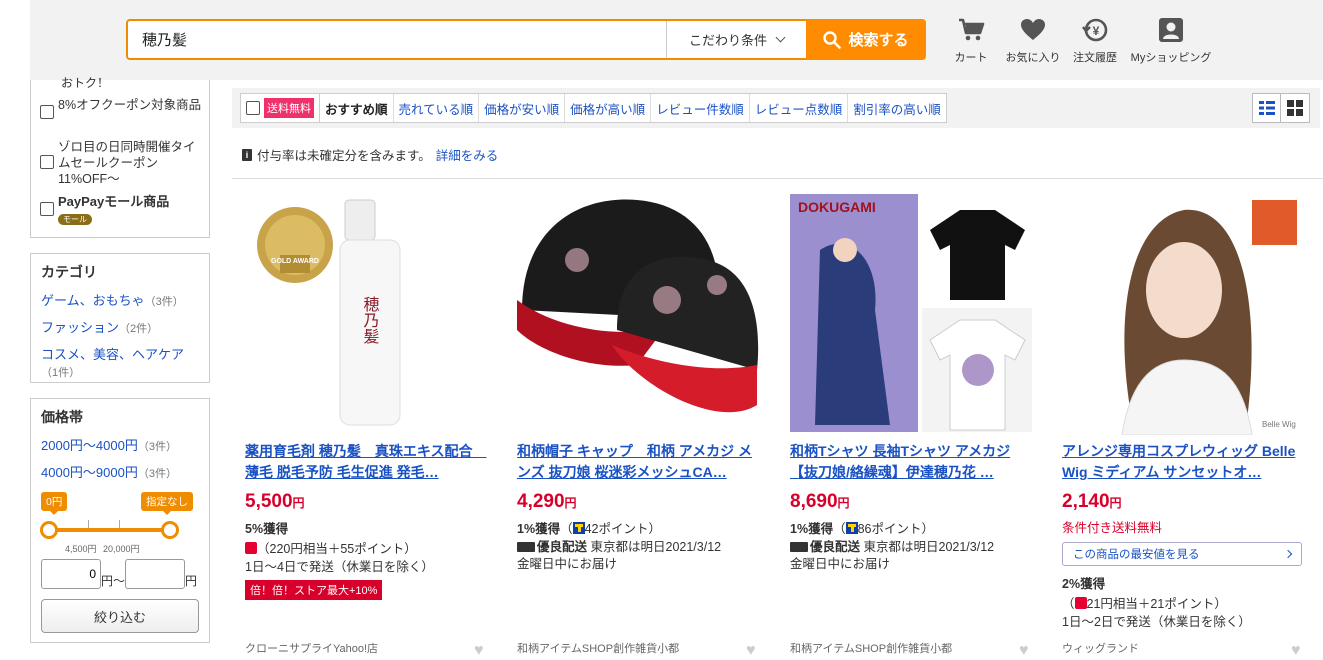 The image size is (1323, 660). Describe the element at coordinates (1092, 501) in the screenshot. I see `product-price: 2,140円` at that location.